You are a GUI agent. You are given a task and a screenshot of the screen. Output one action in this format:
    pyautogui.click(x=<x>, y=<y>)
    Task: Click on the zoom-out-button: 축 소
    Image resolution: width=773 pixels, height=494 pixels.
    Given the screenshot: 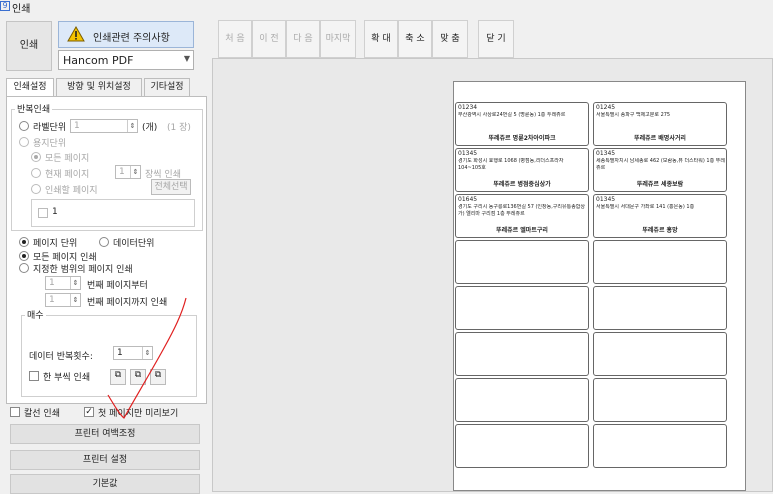 What is the action you would take?
    pyautogui.click(x=415, y=39)
    